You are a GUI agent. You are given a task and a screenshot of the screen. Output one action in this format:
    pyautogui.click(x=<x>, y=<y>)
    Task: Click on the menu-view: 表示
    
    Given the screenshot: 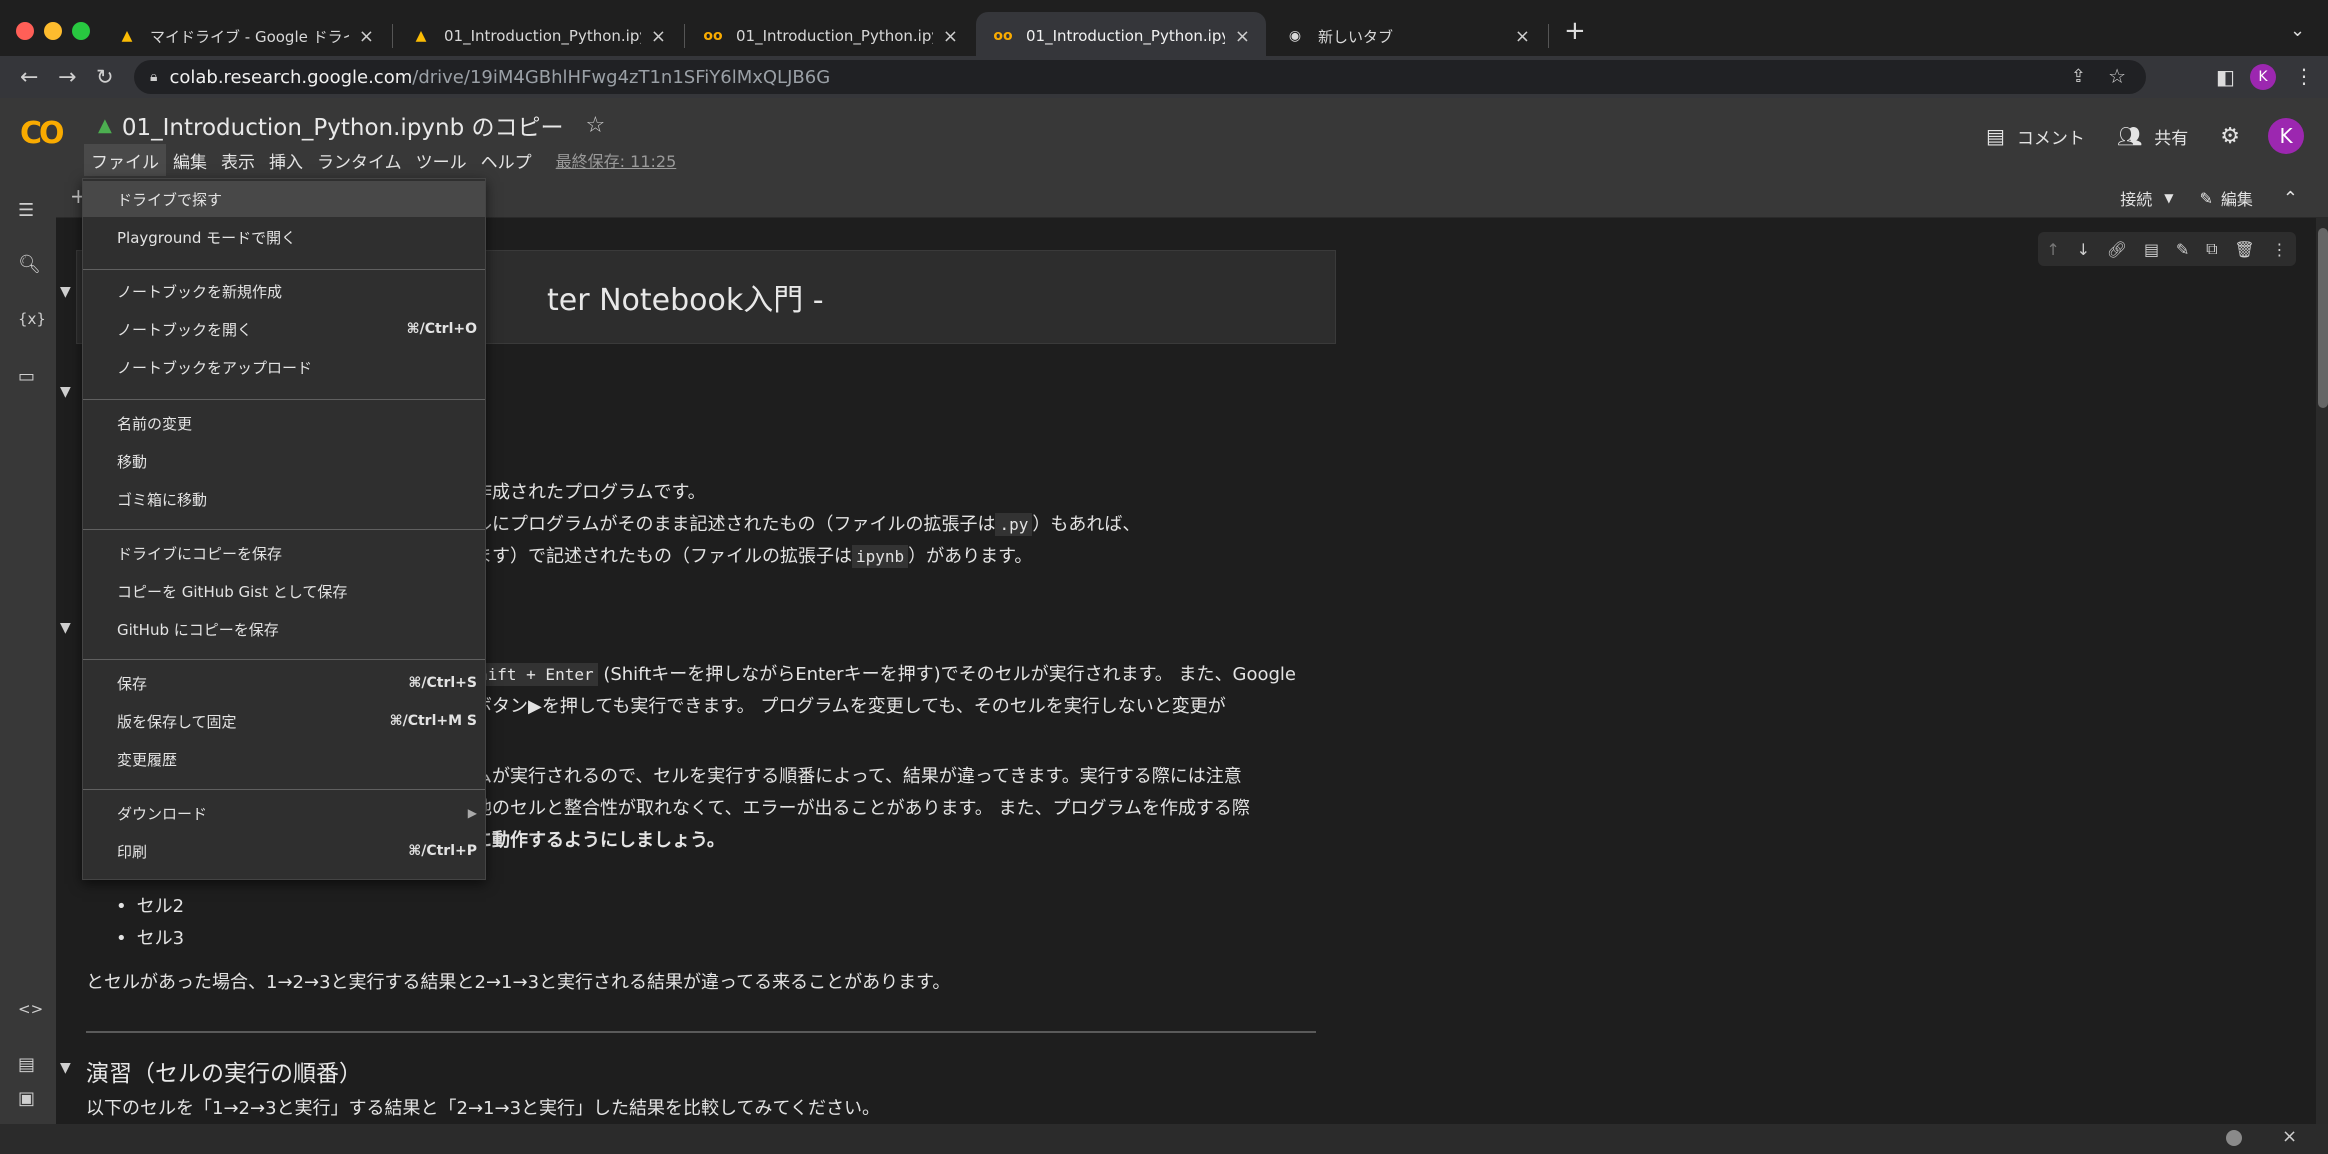 What is the action you would take?
    pyautogui.click(x=238, y=160)
    